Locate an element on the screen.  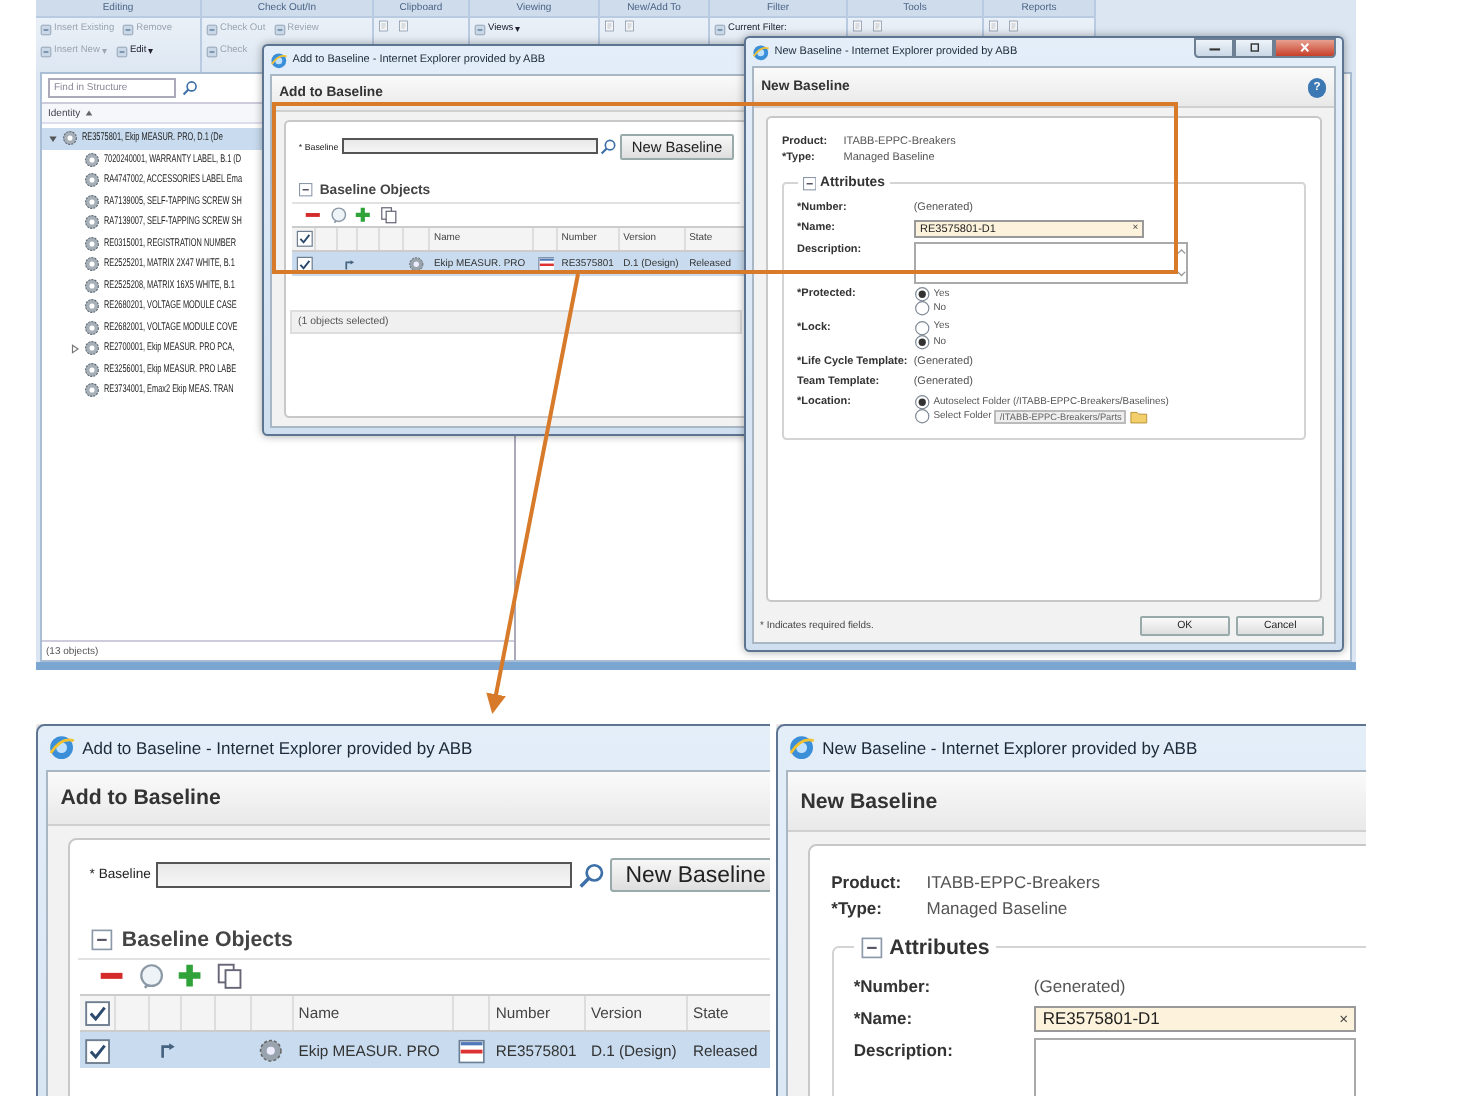
field-label: *Name: is located at coordinates (884, 1018).